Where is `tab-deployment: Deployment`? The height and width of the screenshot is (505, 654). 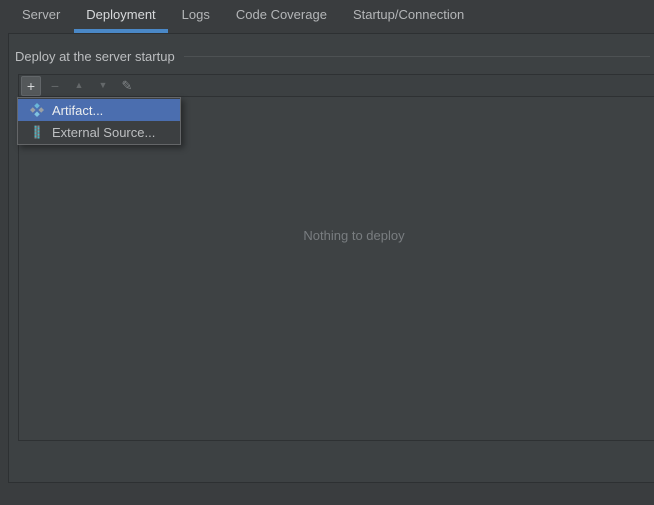
tab-deployment: Deployment is located at coordinates (121, 16).